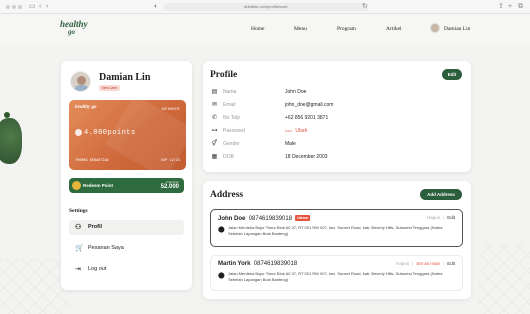  I want to click on profile-row-gender: ⚥ Gender Male, so click(335, 144).